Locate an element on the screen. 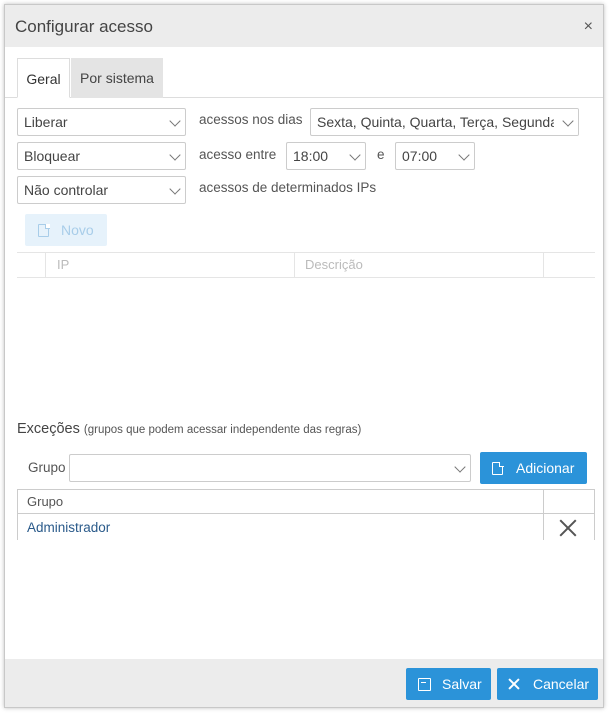  days-value: Sexta, Quinta, Quarta, Terça, Segunda is located at coordinates (438, 122).